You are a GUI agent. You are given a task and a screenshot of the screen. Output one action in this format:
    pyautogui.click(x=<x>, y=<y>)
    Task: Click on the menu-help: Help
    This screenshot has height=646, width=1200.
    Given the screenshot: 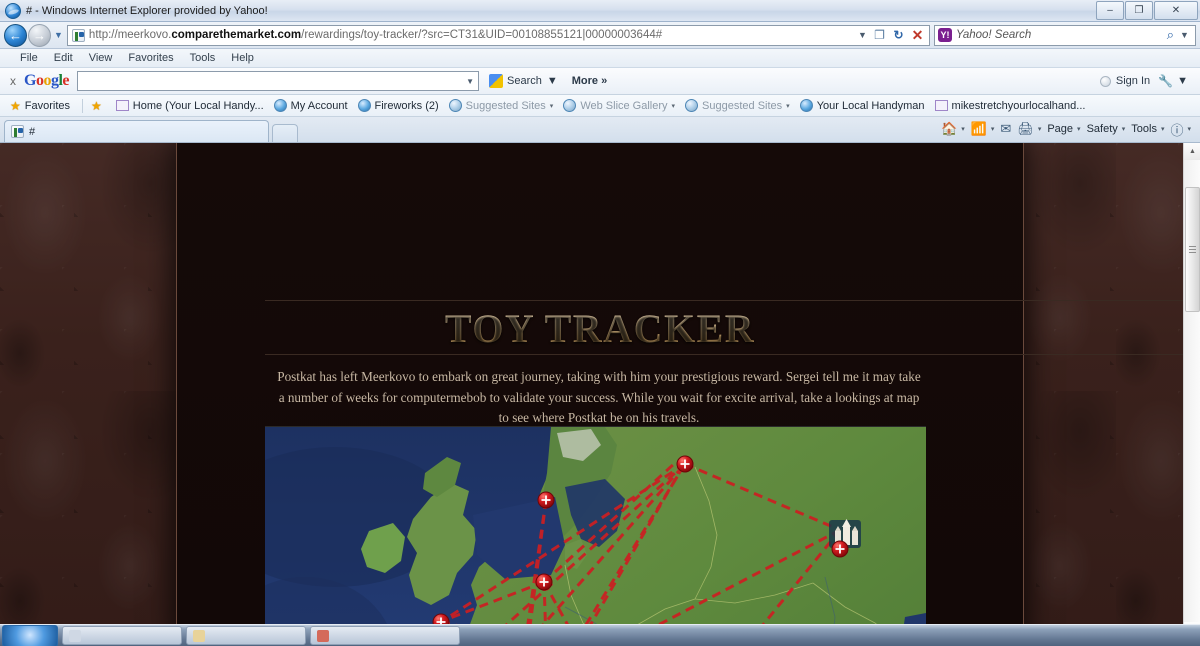 What is the action you would take?
    pyautogui.click(x=242, y=58)
    